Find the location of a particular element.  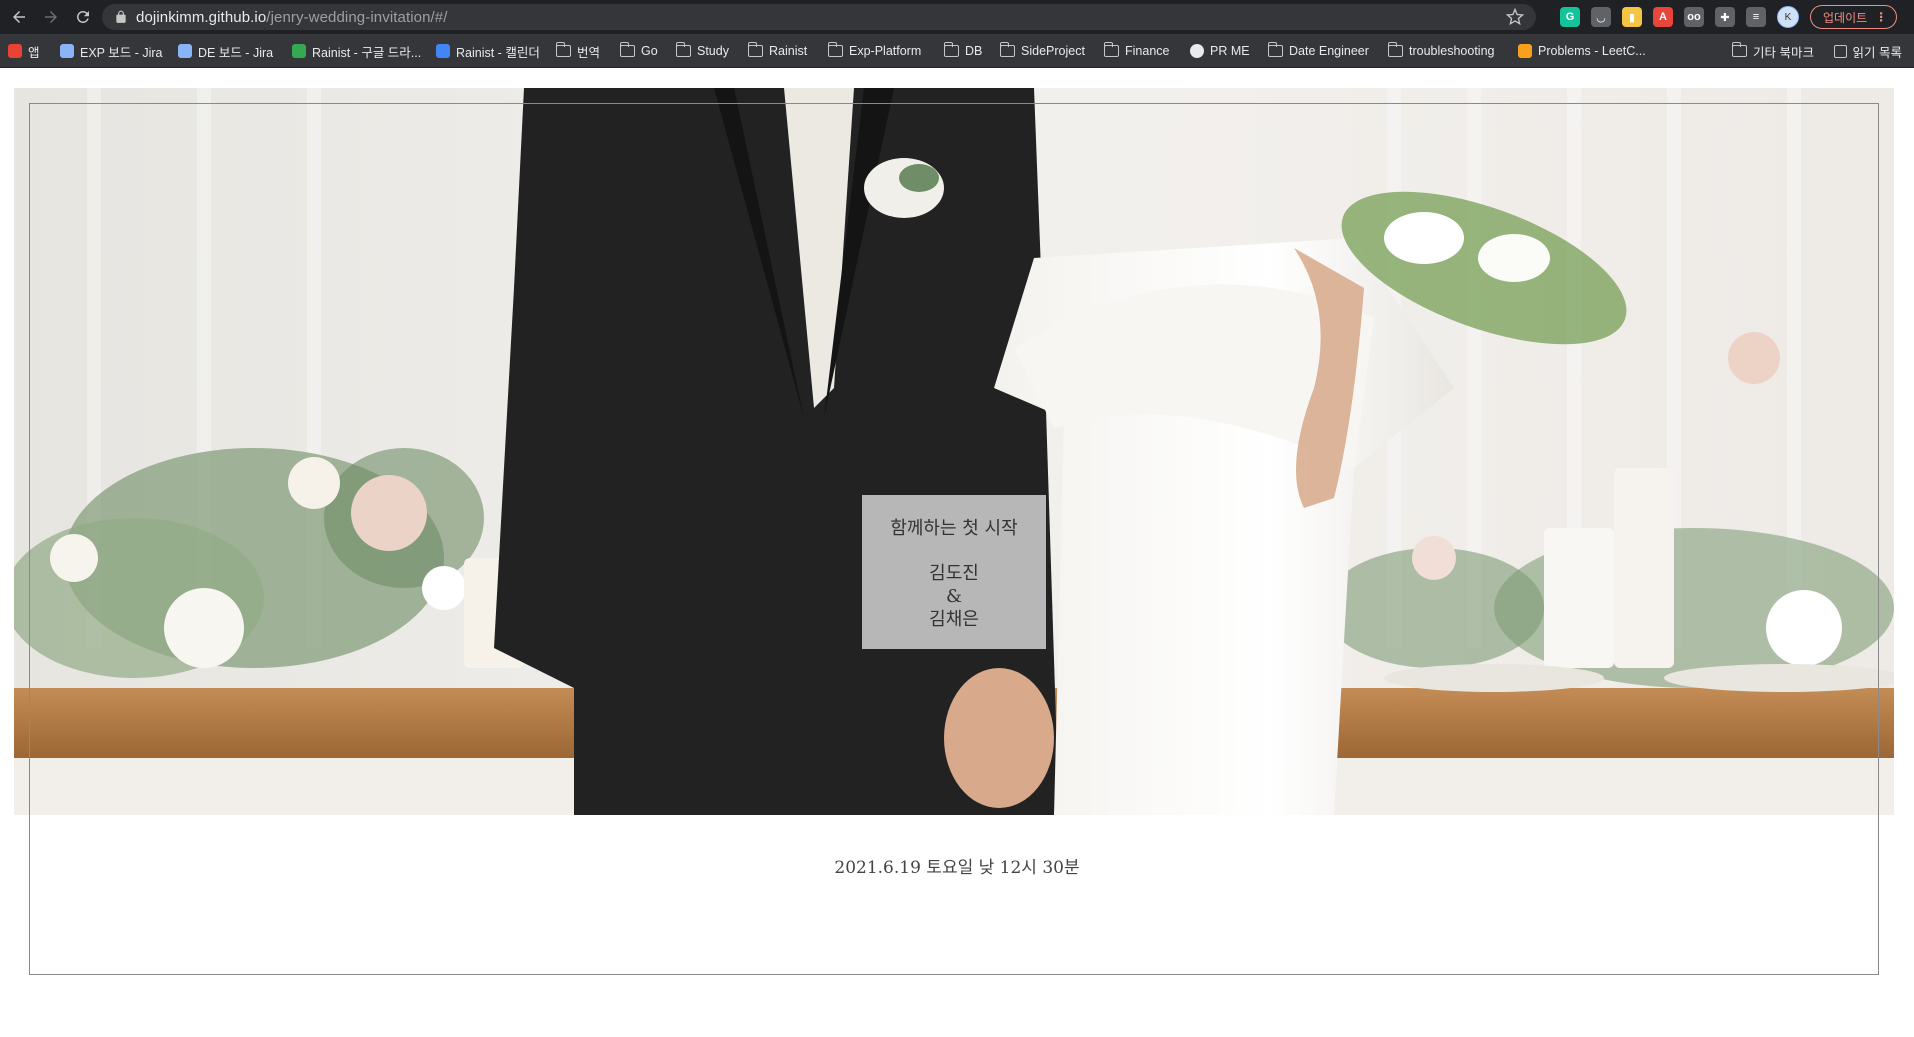

reload-icon is located at coordinates (83, 17).